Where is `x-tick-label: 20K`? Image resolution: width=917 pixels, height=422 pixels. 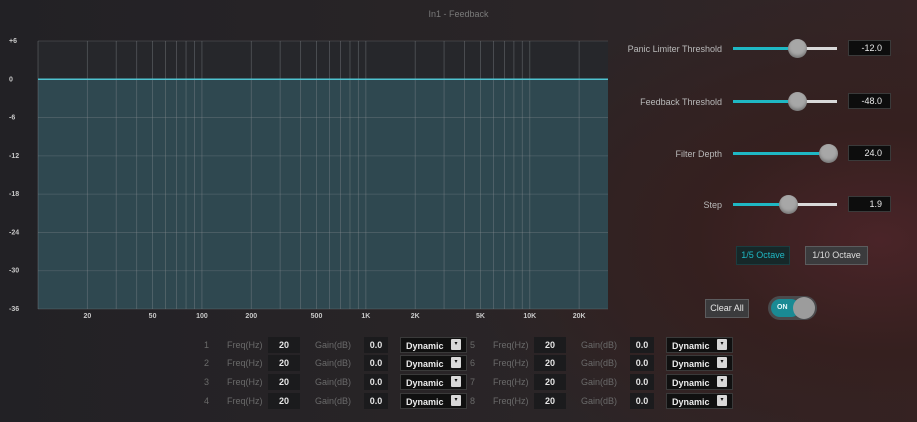
x-tick-label: 20K is located at coordinates (579, 316).